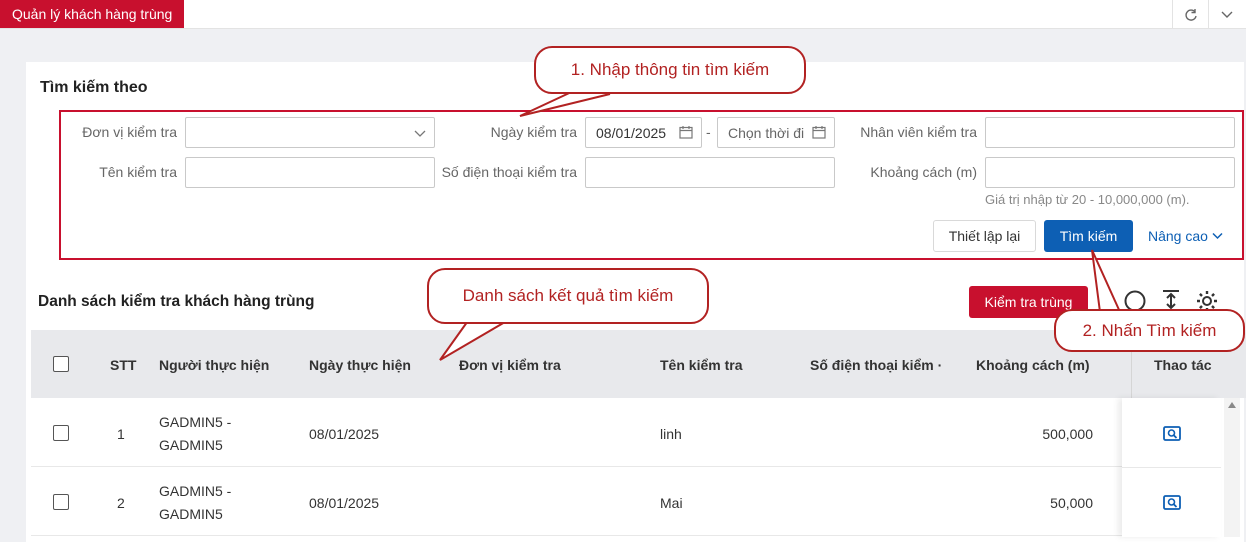 The height and width of the screenshot is (542, 1246). Describe the element at coordinates (1183, 365) in the screenshot. I see `column-actions: Thao tác` at that location.